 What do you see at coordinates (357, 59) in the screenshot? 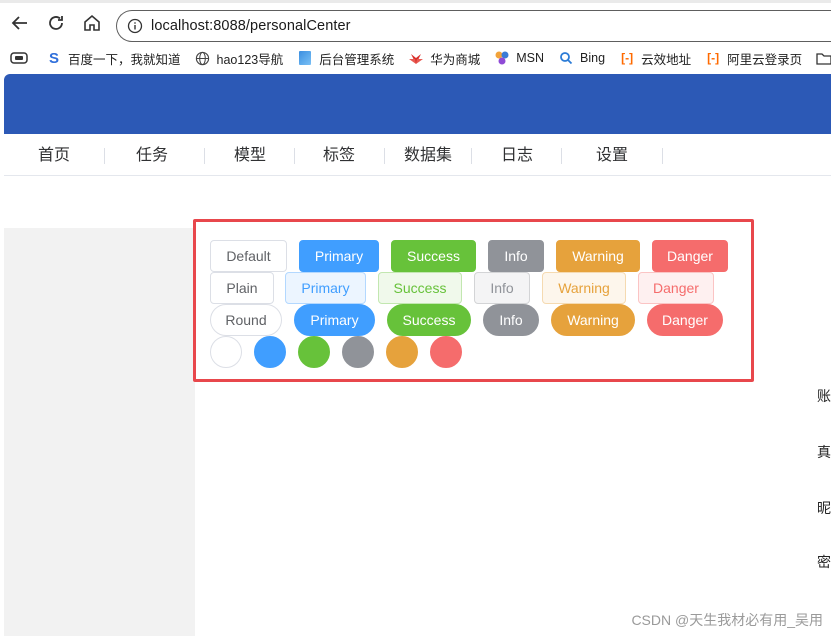
I see `bookmark-label: 后台管理系统` at bounding box center [357, 59].